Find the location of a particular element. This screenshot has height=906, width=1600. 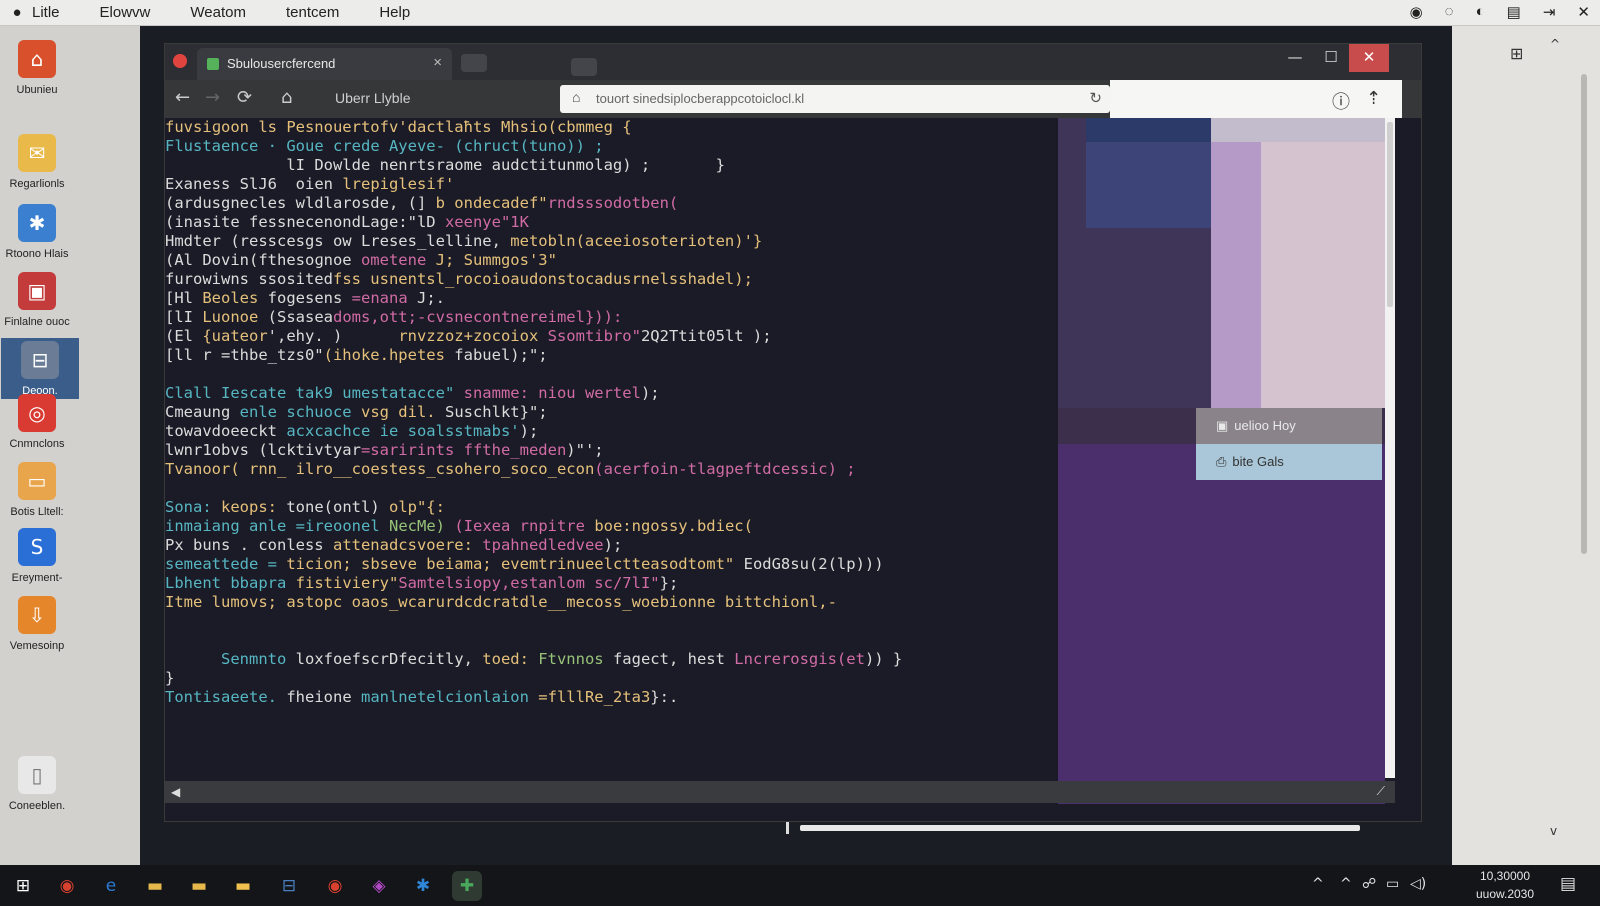

code-token: acxcachce ie soalsstmabs' is located at coordinates (403, 431).